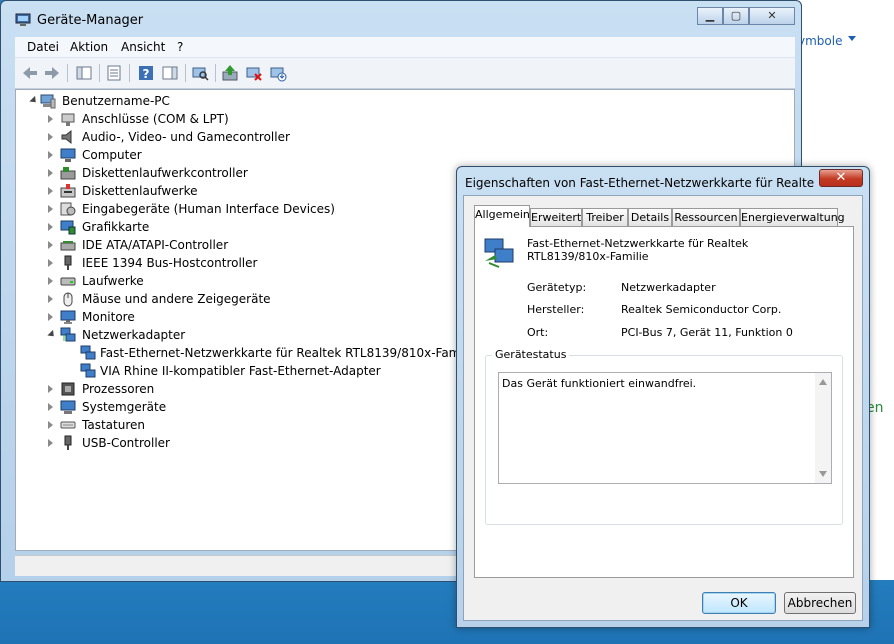 This screenshot has height=644, width=894. Describe the element at coordinates (170, 73) in the screenshot. I see `action-pane-icon` at that location.